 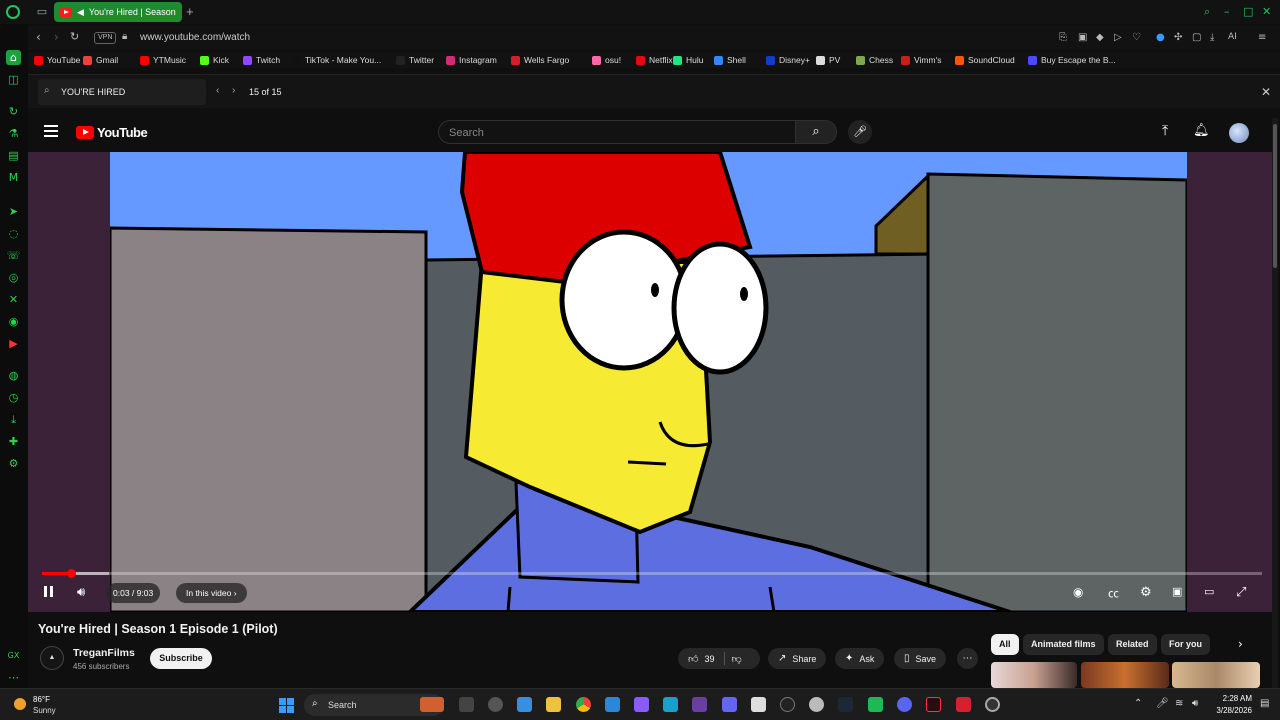 I want to click on play-icon: ▷, so click(x=1118, y=37).